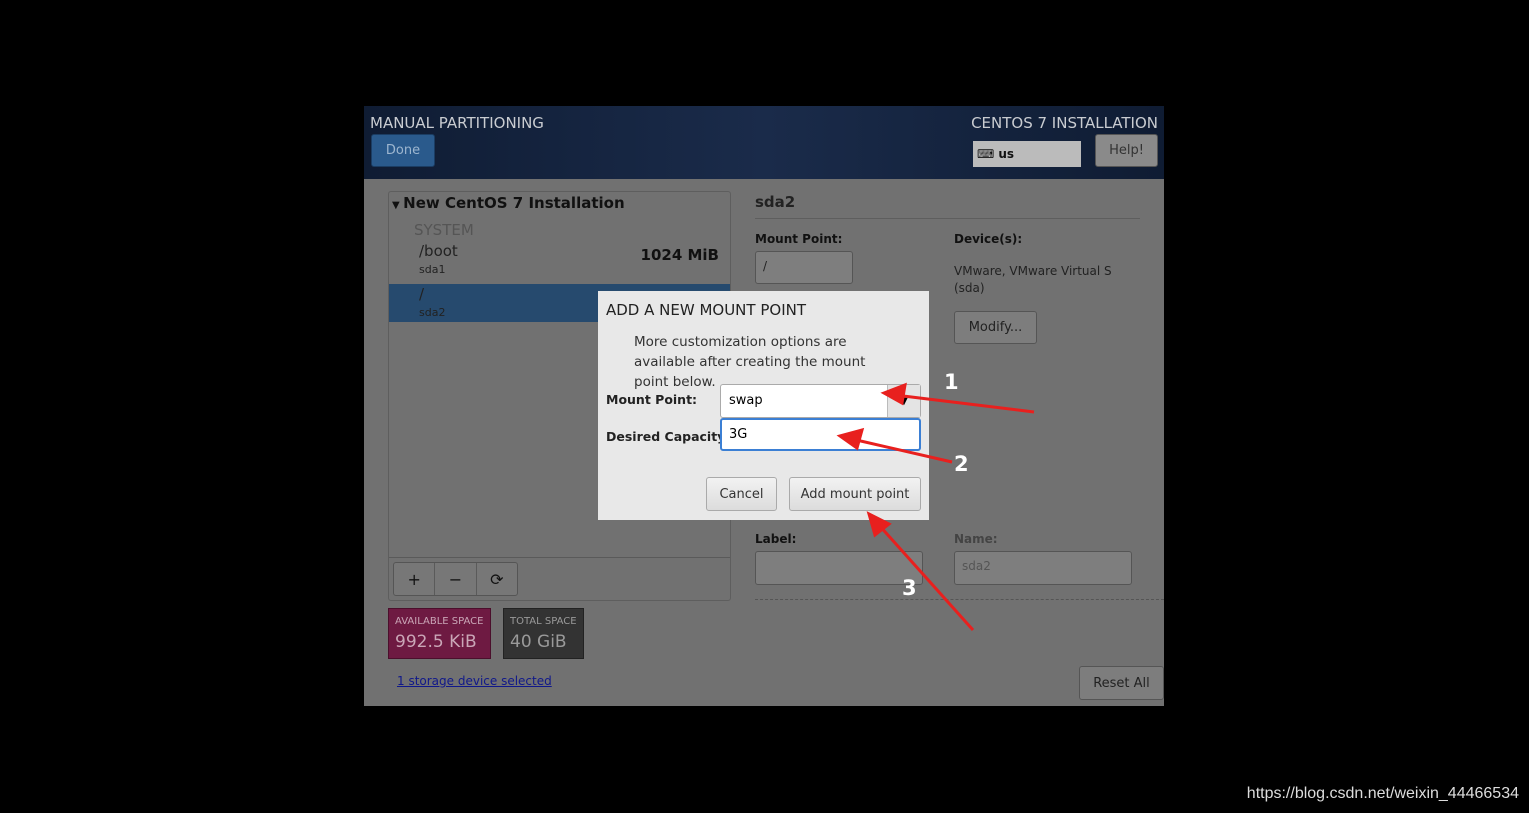 Image resolution: width=1529 pixels, height=813 pixels. I want to click on annotation-3: 3, so click(909, 588).